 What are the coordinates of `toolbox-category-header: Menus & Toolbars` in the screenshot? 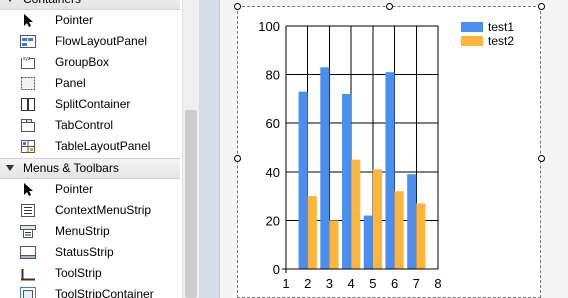 It's located at (90, 168).